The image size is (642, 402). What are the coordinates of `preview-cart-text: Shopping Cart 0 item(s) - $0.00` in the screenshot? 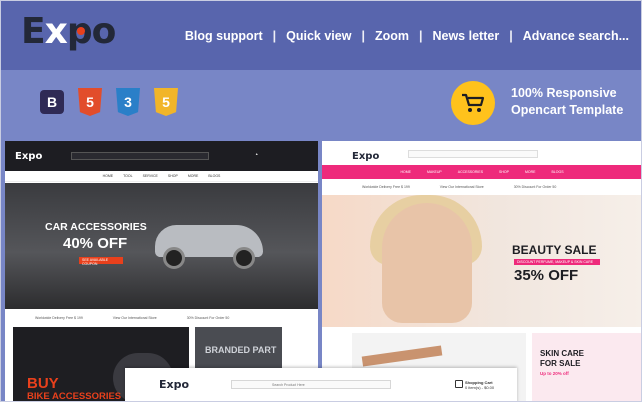 It's located at (479, 385).